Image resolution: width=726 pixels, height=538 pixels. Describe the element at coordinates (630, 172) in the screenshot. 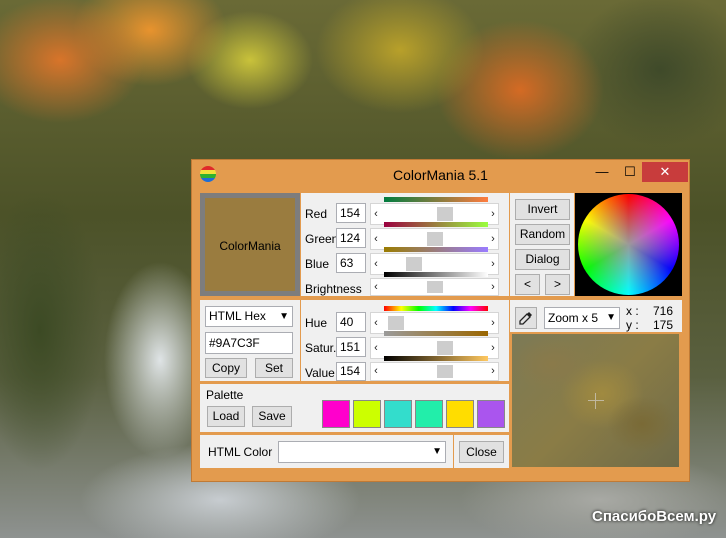

I see `maximize-button: ☐` at that location.